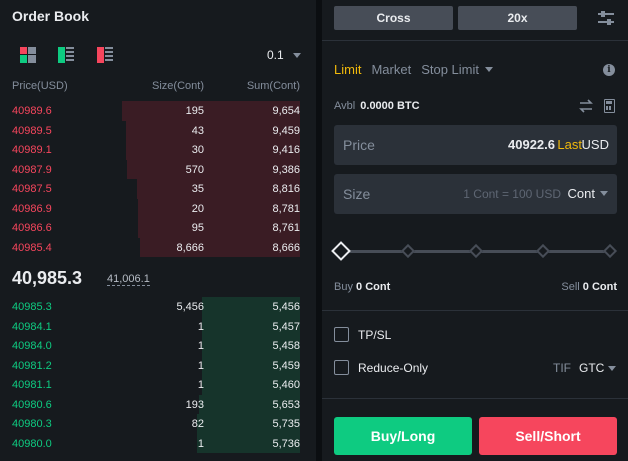  I want to click on bid-row: 40980.3 82 5,735, so click(158, 424).